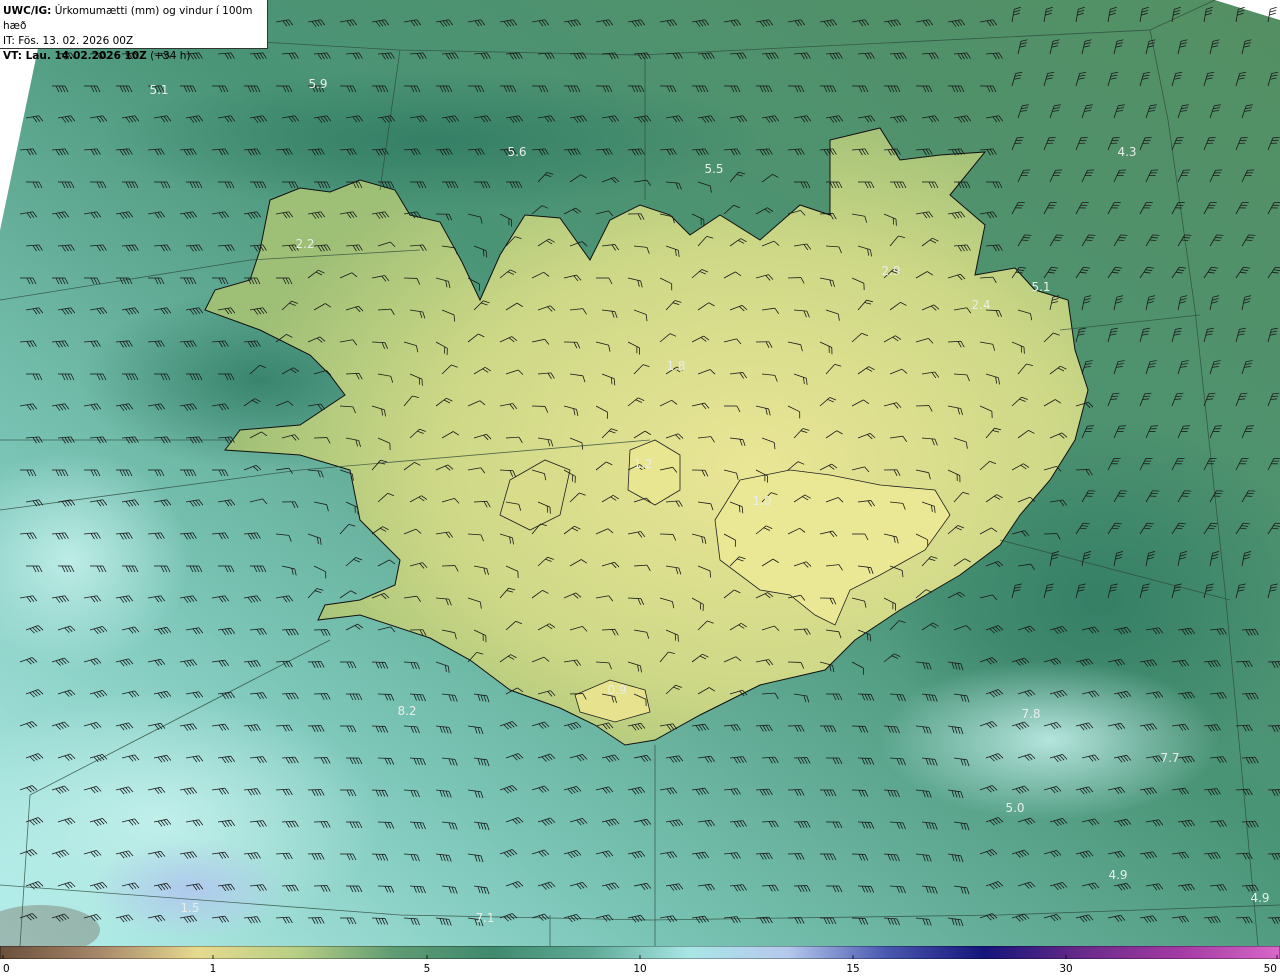  Describe the element at coordinates (317, 84) in the screenshot. I see `precip-value-label: 5.9` at that location.